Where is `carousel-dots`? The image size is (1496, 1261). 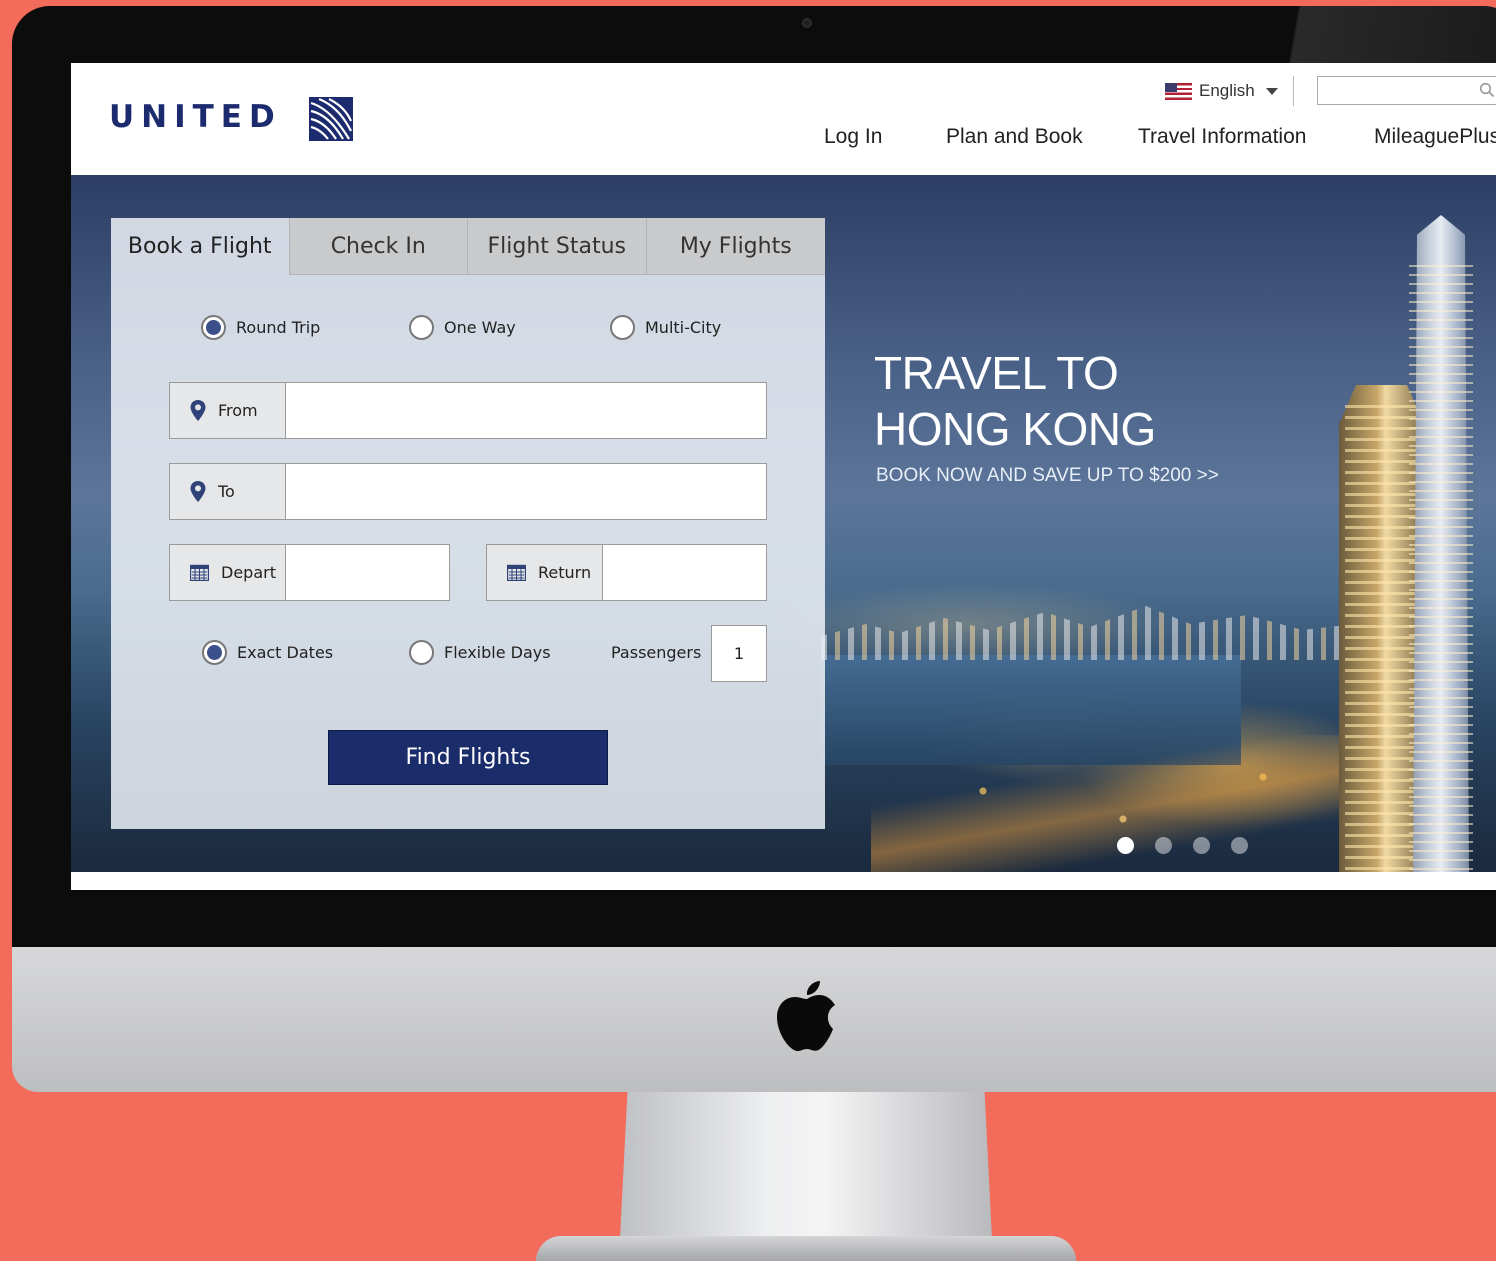
carousel-dots is located at coordinates (1182, 845).